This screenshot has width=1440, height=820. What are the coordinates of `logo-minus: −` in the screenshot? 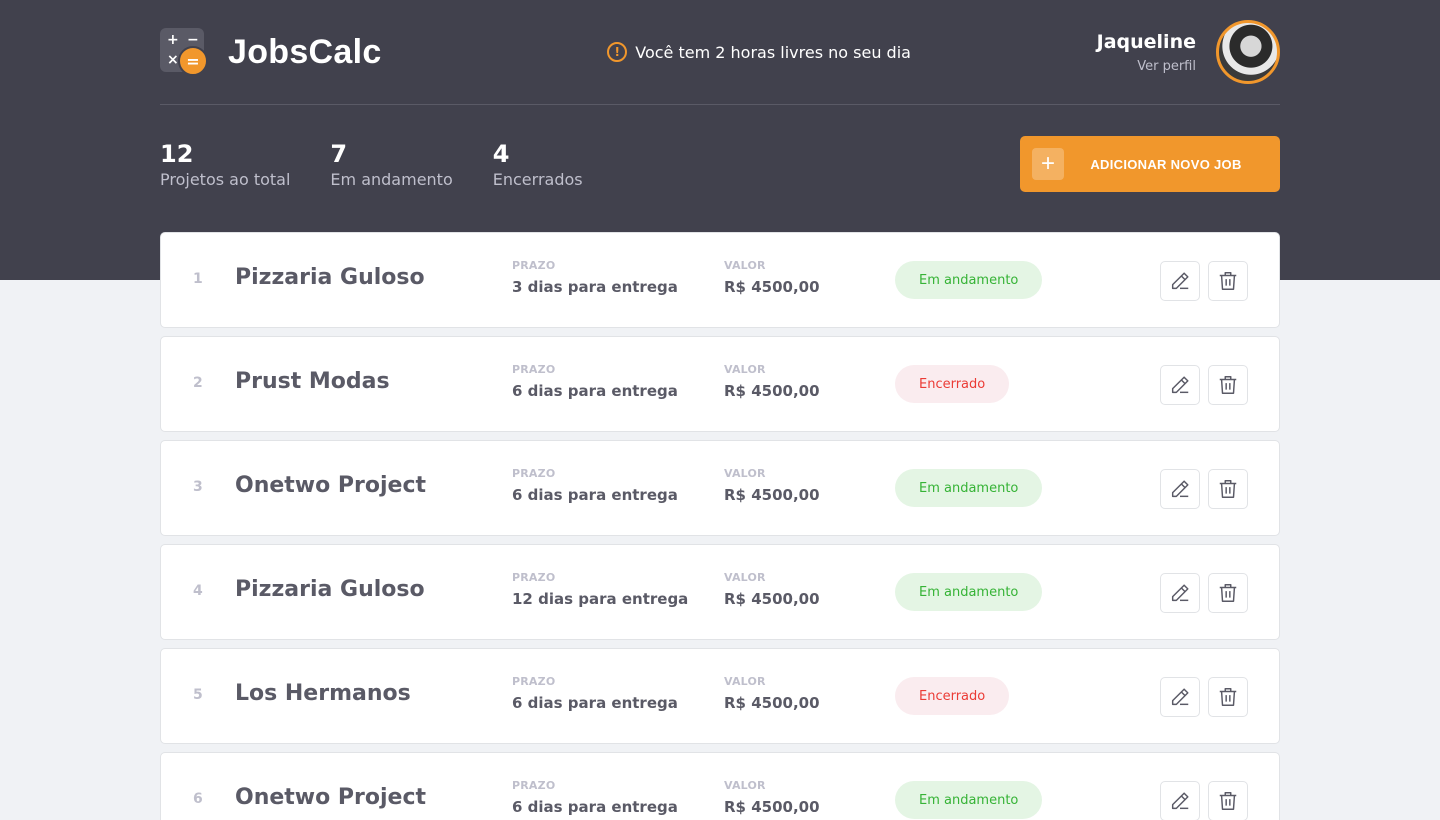 It's located at (193, 40).